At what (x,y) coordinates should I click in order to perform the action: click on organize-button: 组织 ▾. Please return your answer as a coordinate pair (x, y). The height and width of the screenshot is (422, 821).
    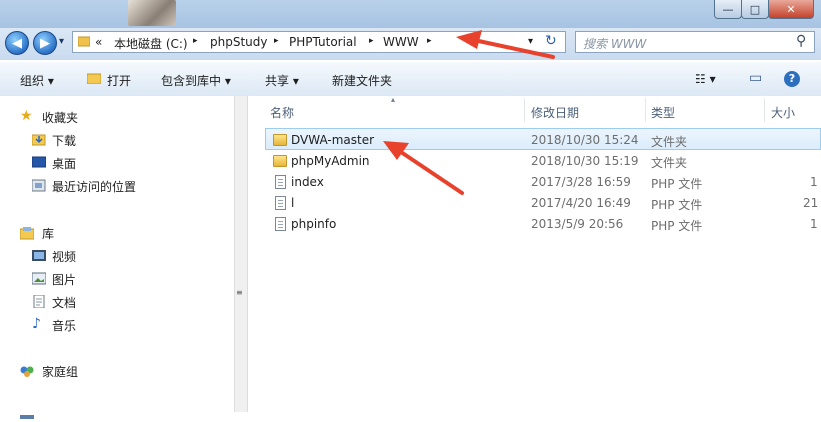
    Looking at the image, I should click on (37, 80).